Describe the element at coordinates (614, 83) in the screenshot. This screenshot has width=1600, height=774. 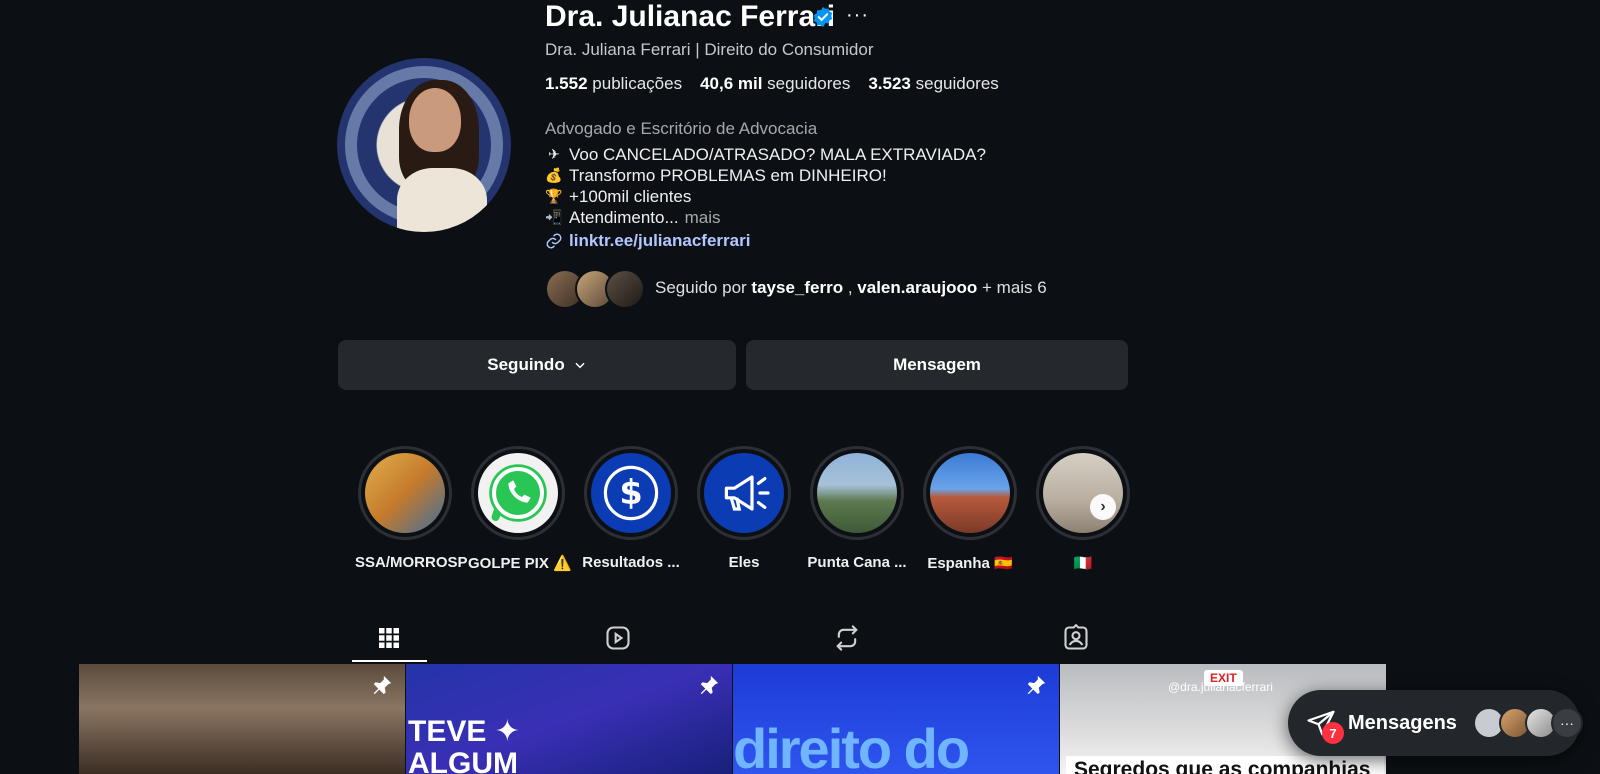
I see `posts-stat: 1.552 publicações` at that location.